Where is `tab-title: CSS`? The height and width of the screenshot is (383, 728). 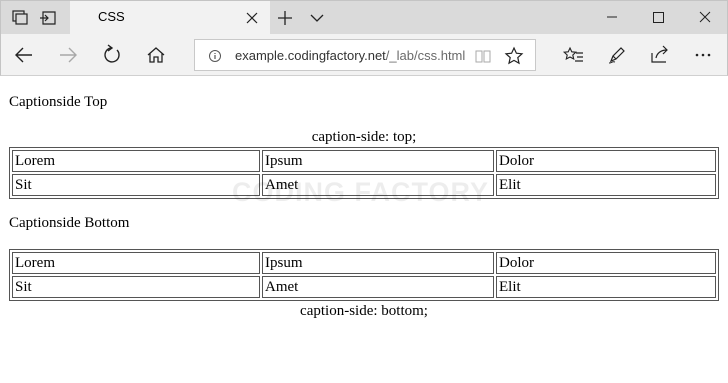
tab-title: CSS is located at coordinates (111, 16).